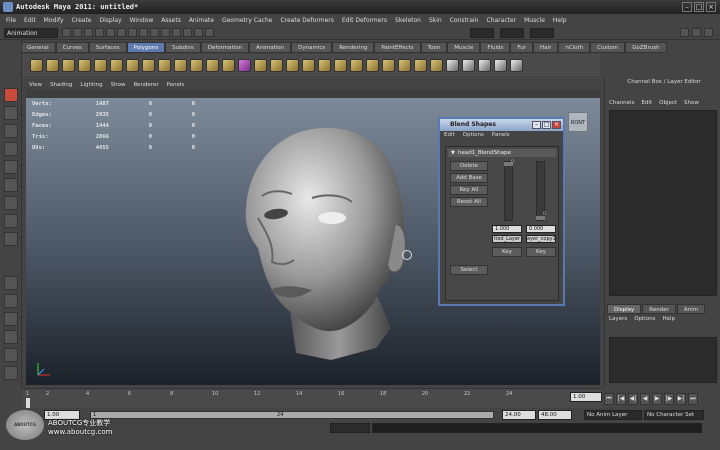 The width and height of the screenshot is (720, 450). I want to click on open-scene-icon, so click(77, 32).